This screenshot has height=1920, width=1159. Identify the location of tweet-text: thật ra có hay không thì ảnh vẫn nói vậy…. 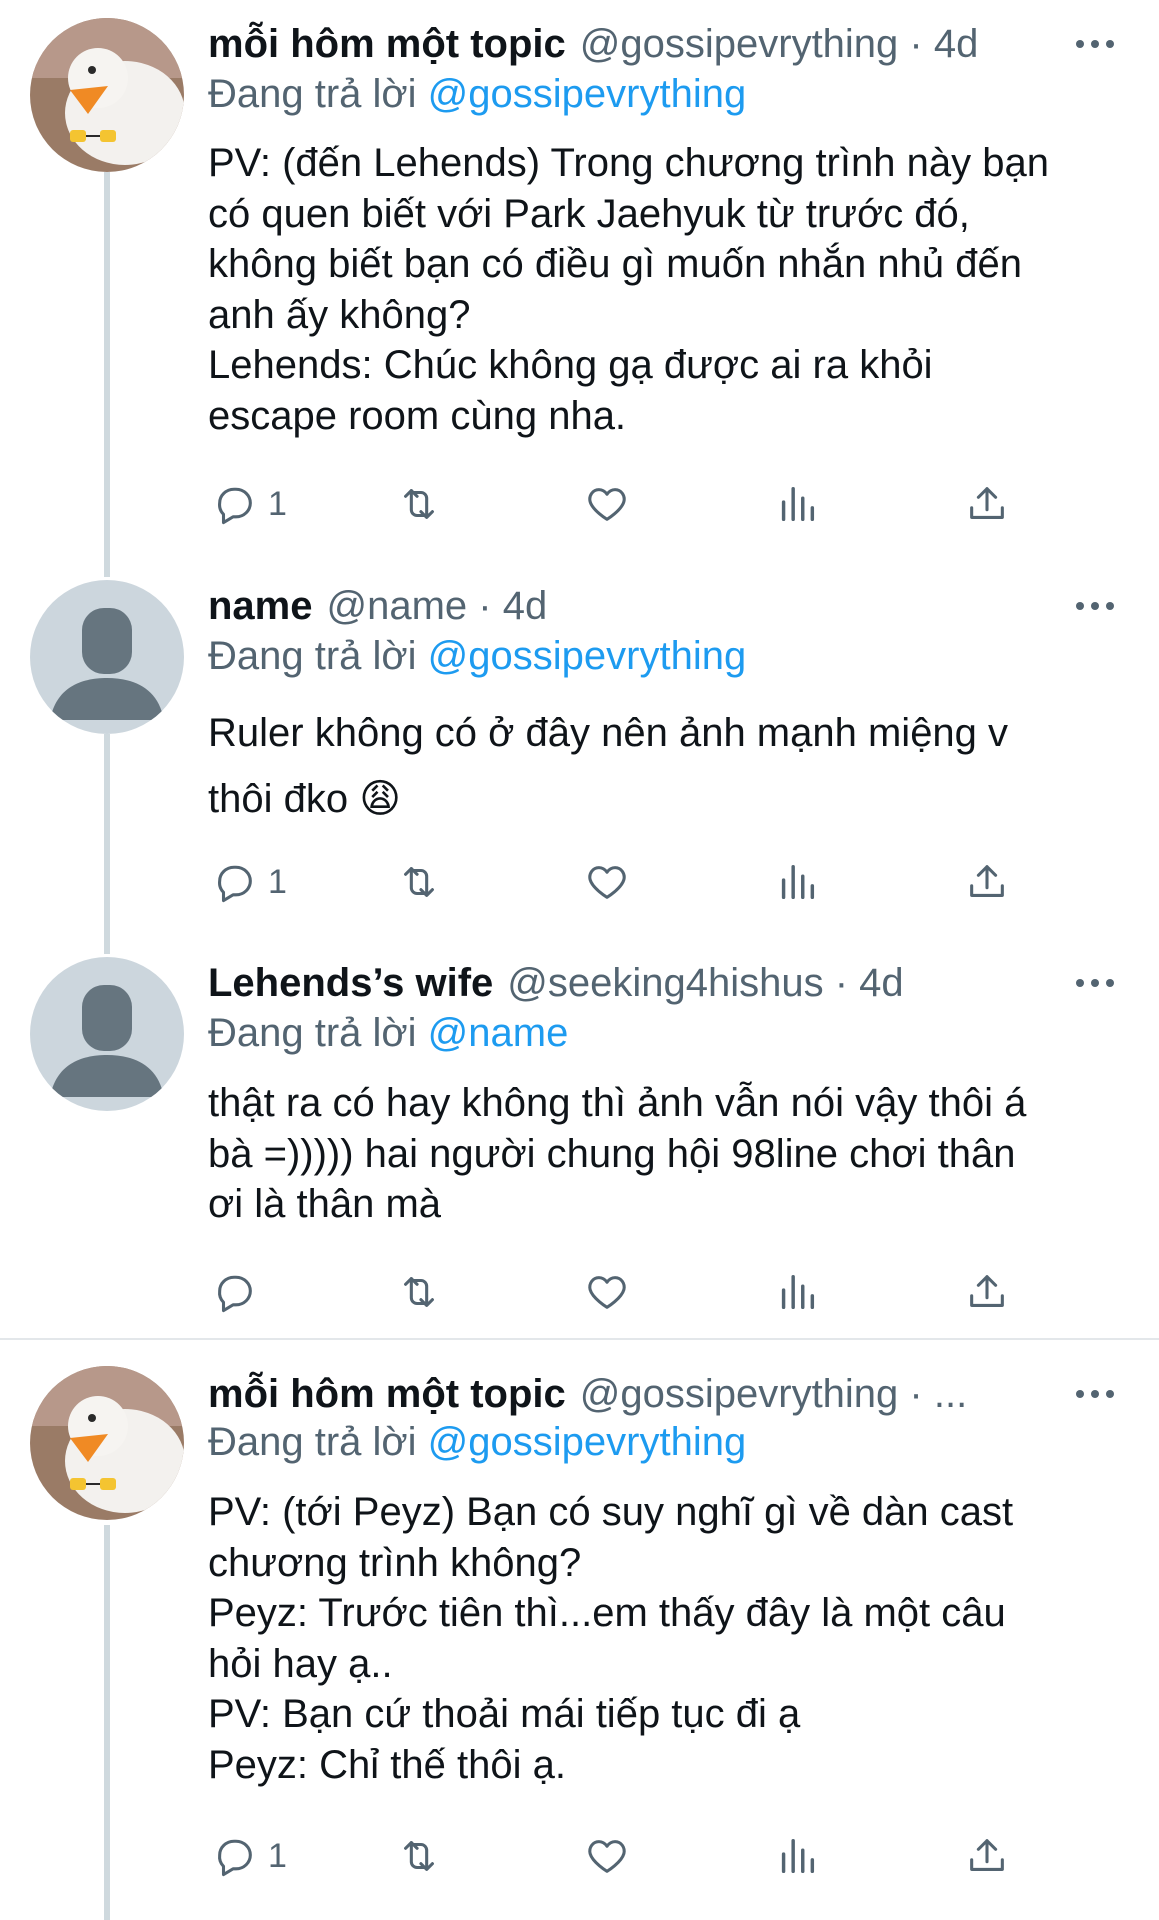
(617, 1153).